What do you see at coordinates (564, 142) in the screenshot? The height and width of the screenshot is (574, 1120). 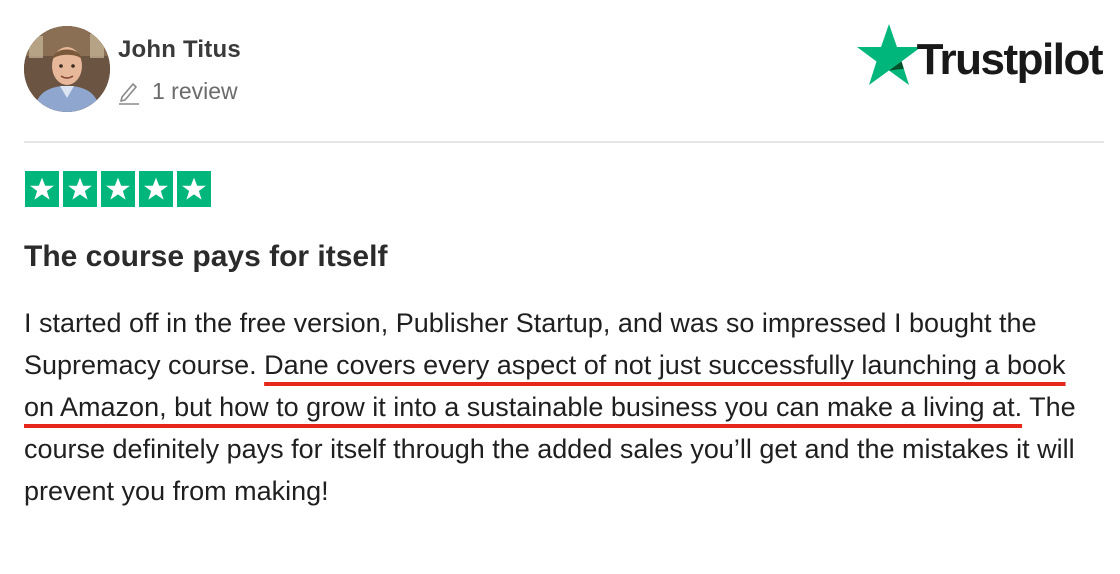 I see `divider` at bounding box center [564, 142].